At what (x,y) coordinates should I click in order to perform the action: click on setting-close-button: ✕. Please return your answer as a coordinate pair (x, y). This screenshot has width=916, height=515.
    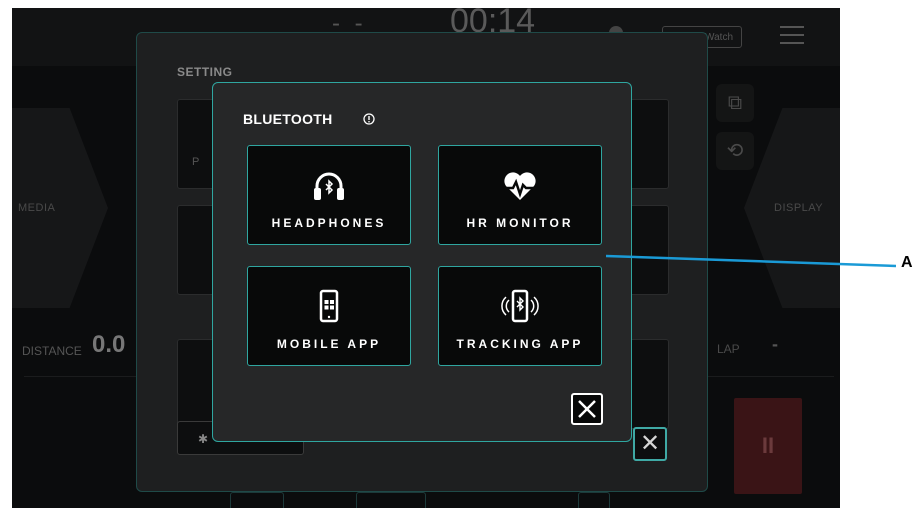
    Looking at the image, I should click on (650, 444).